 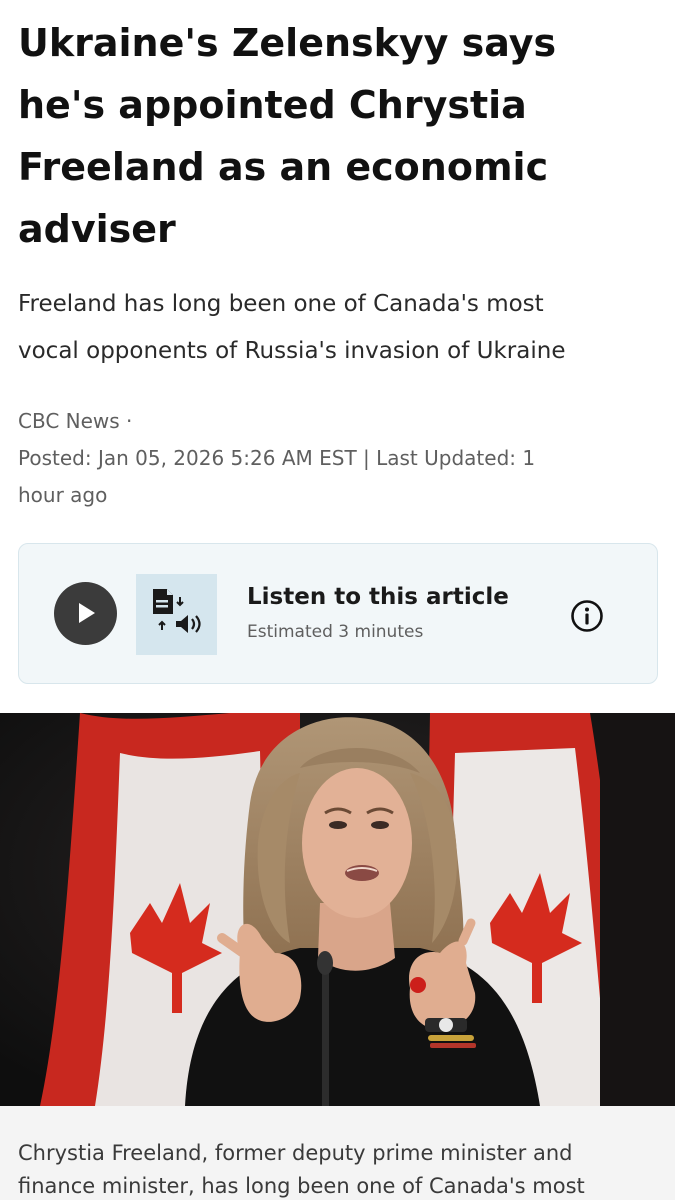 I want to click on listen-title: Listen to this article, so click(x=378, y=597).